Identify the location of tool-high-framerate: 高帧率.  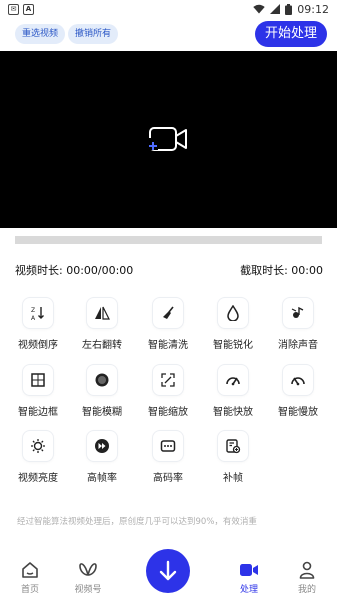
(102, 459).